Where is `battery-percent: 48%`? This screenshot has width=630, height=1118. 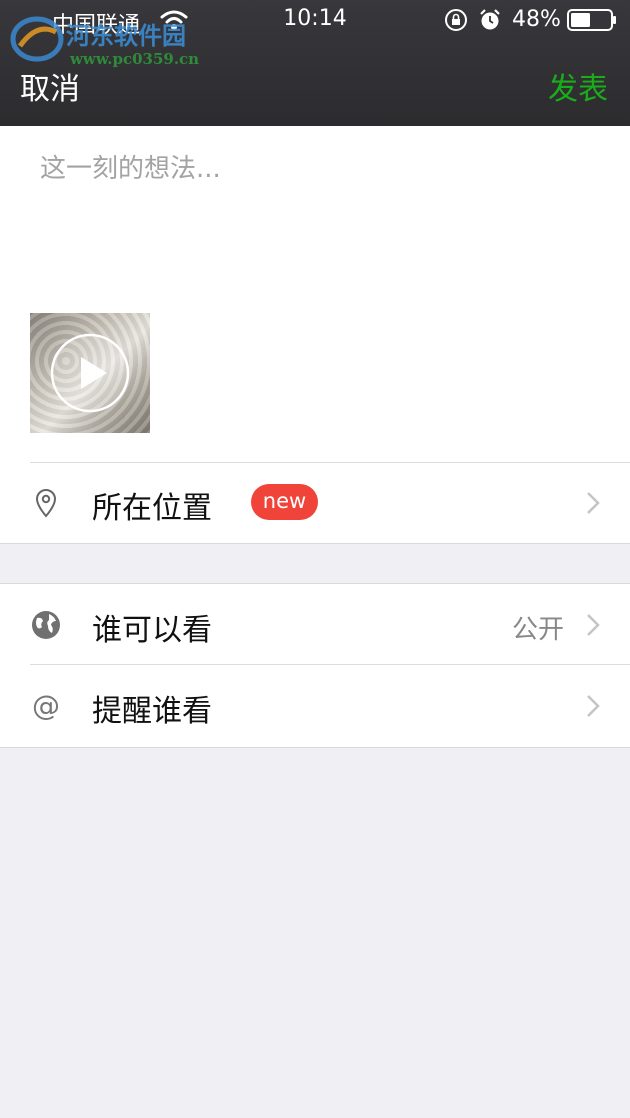
battery-percent: 48% is located at coordinates (536, 19).